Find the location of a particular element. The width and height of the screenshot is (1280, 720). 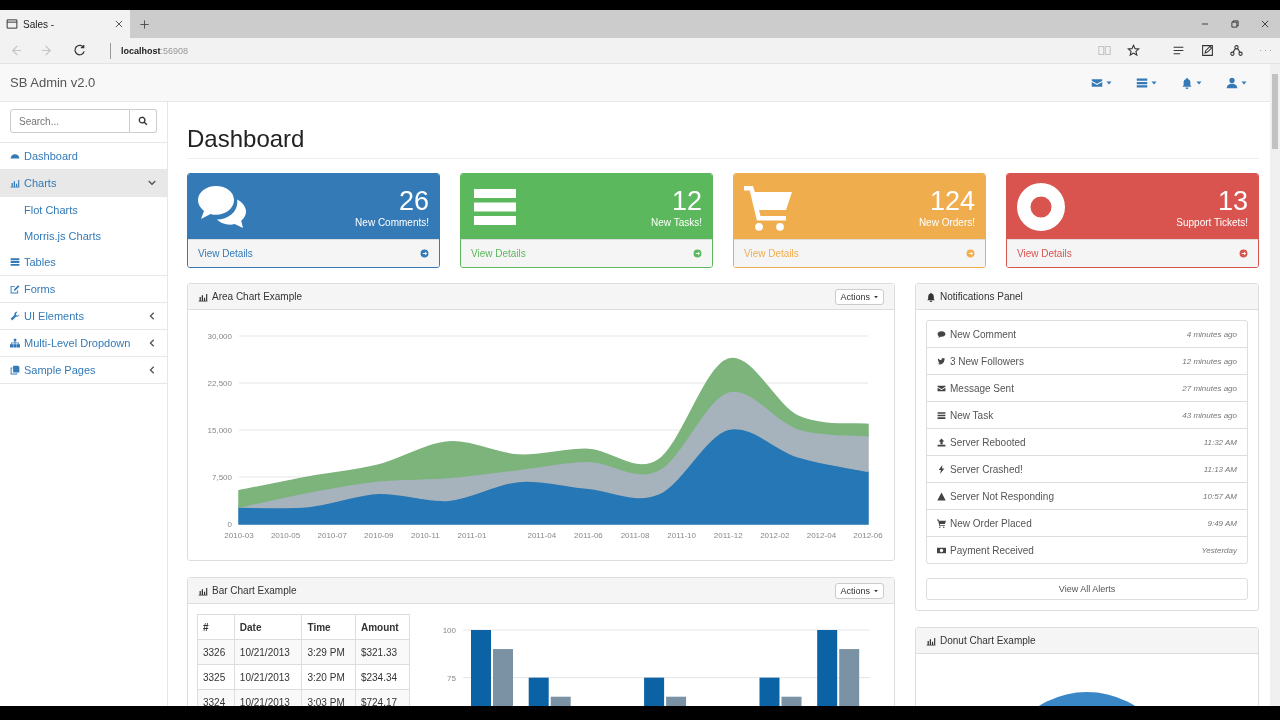

axis-label: 2011-01 is located at coordinates (472, 535).